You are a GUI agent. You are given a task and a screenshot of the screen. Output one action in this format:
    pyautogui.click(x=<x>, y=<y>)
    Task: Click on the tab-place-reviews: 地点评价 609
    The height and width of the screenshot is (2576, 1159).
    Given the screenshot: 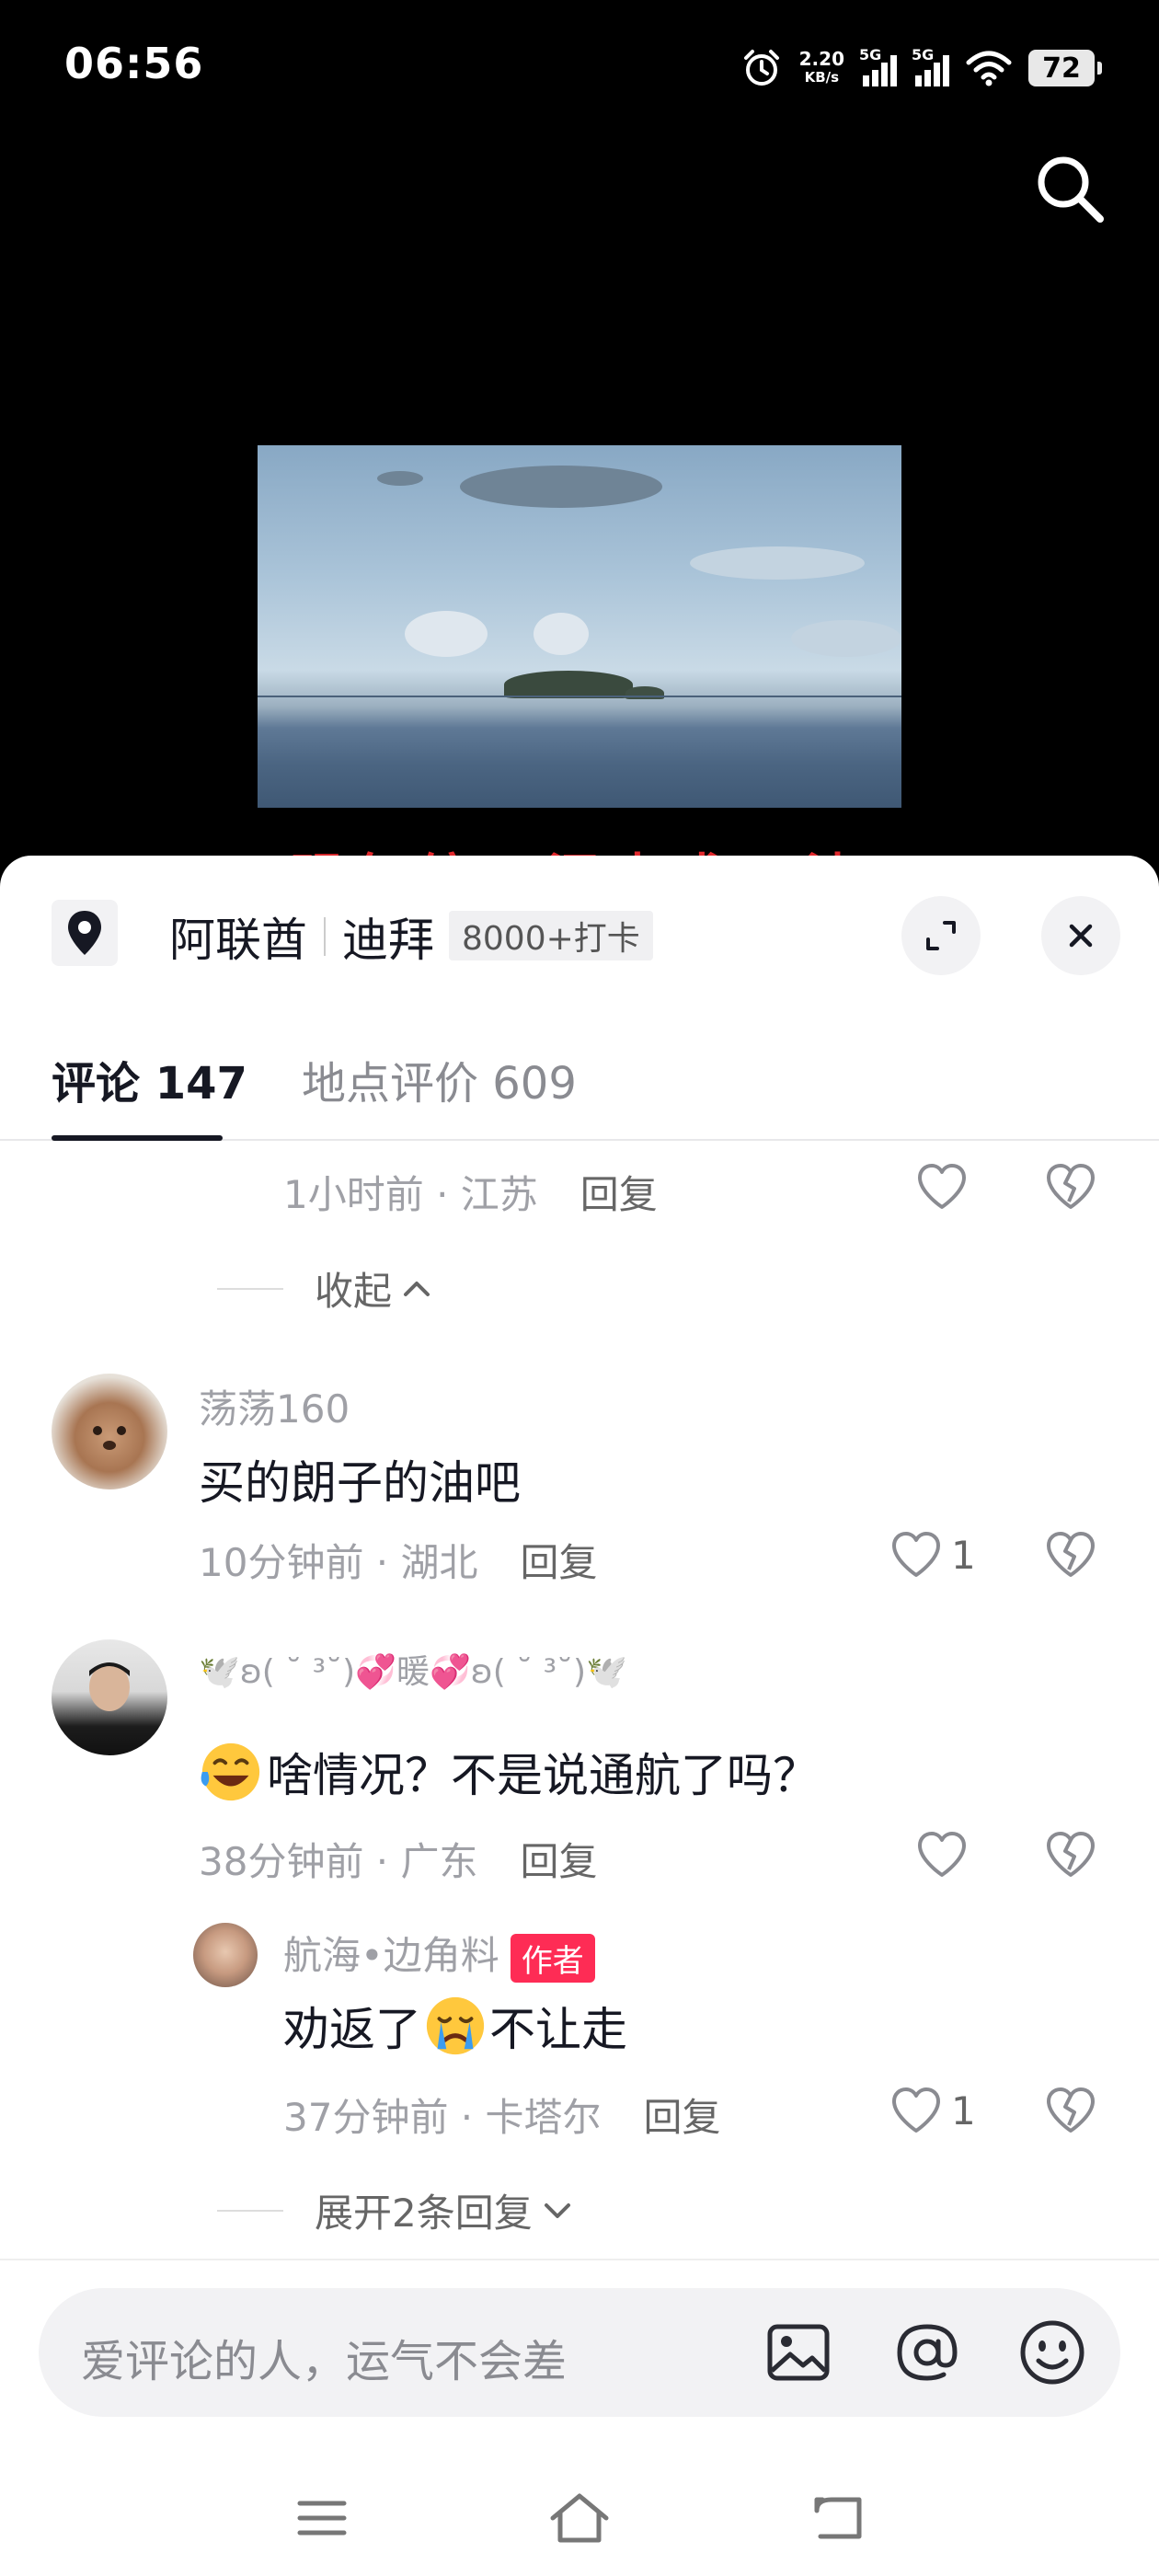 What is the action you would take?
    pyautogui.click(x=439, y=1079)
    